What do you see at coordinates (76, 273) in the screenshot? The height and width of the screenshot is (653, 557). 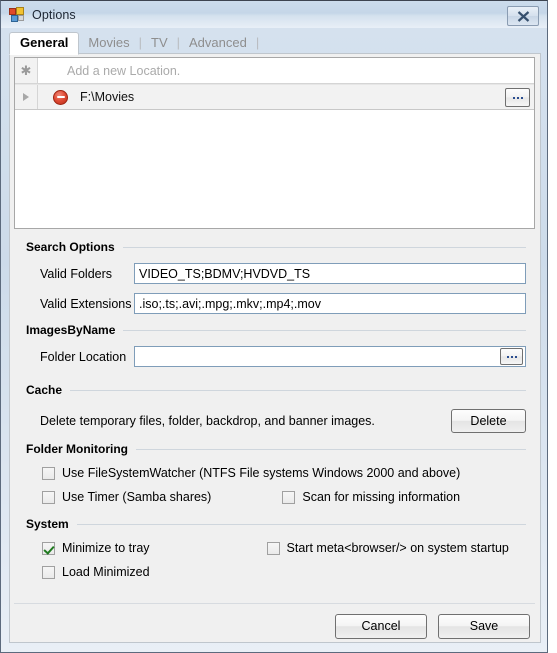 I see `valid-folders-label: Valid Folders` at bounding box center [76, 273].